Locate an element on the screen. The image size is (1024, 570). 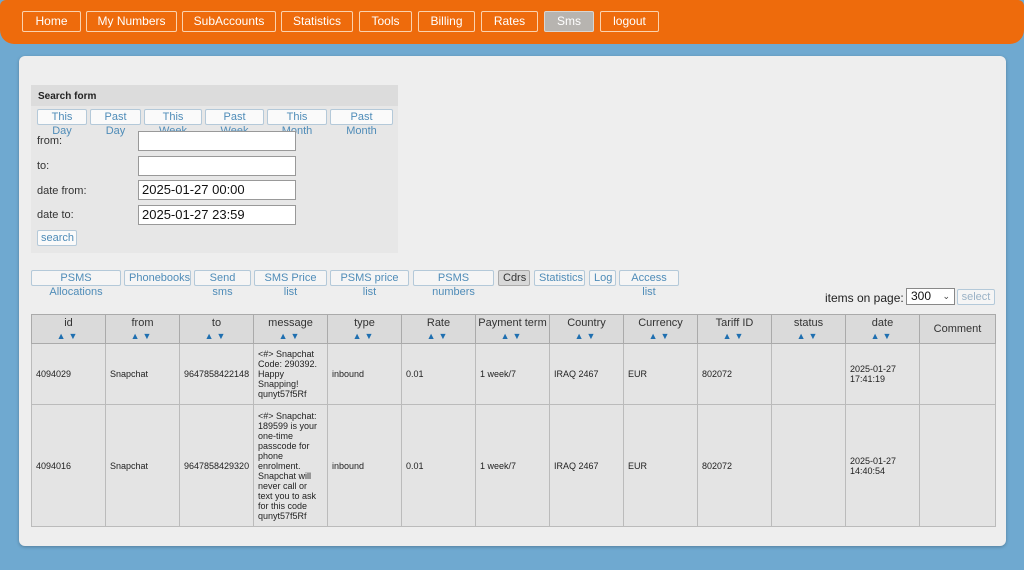
column-header-country: Country ▲▼ is located at coordinates (586, 329).